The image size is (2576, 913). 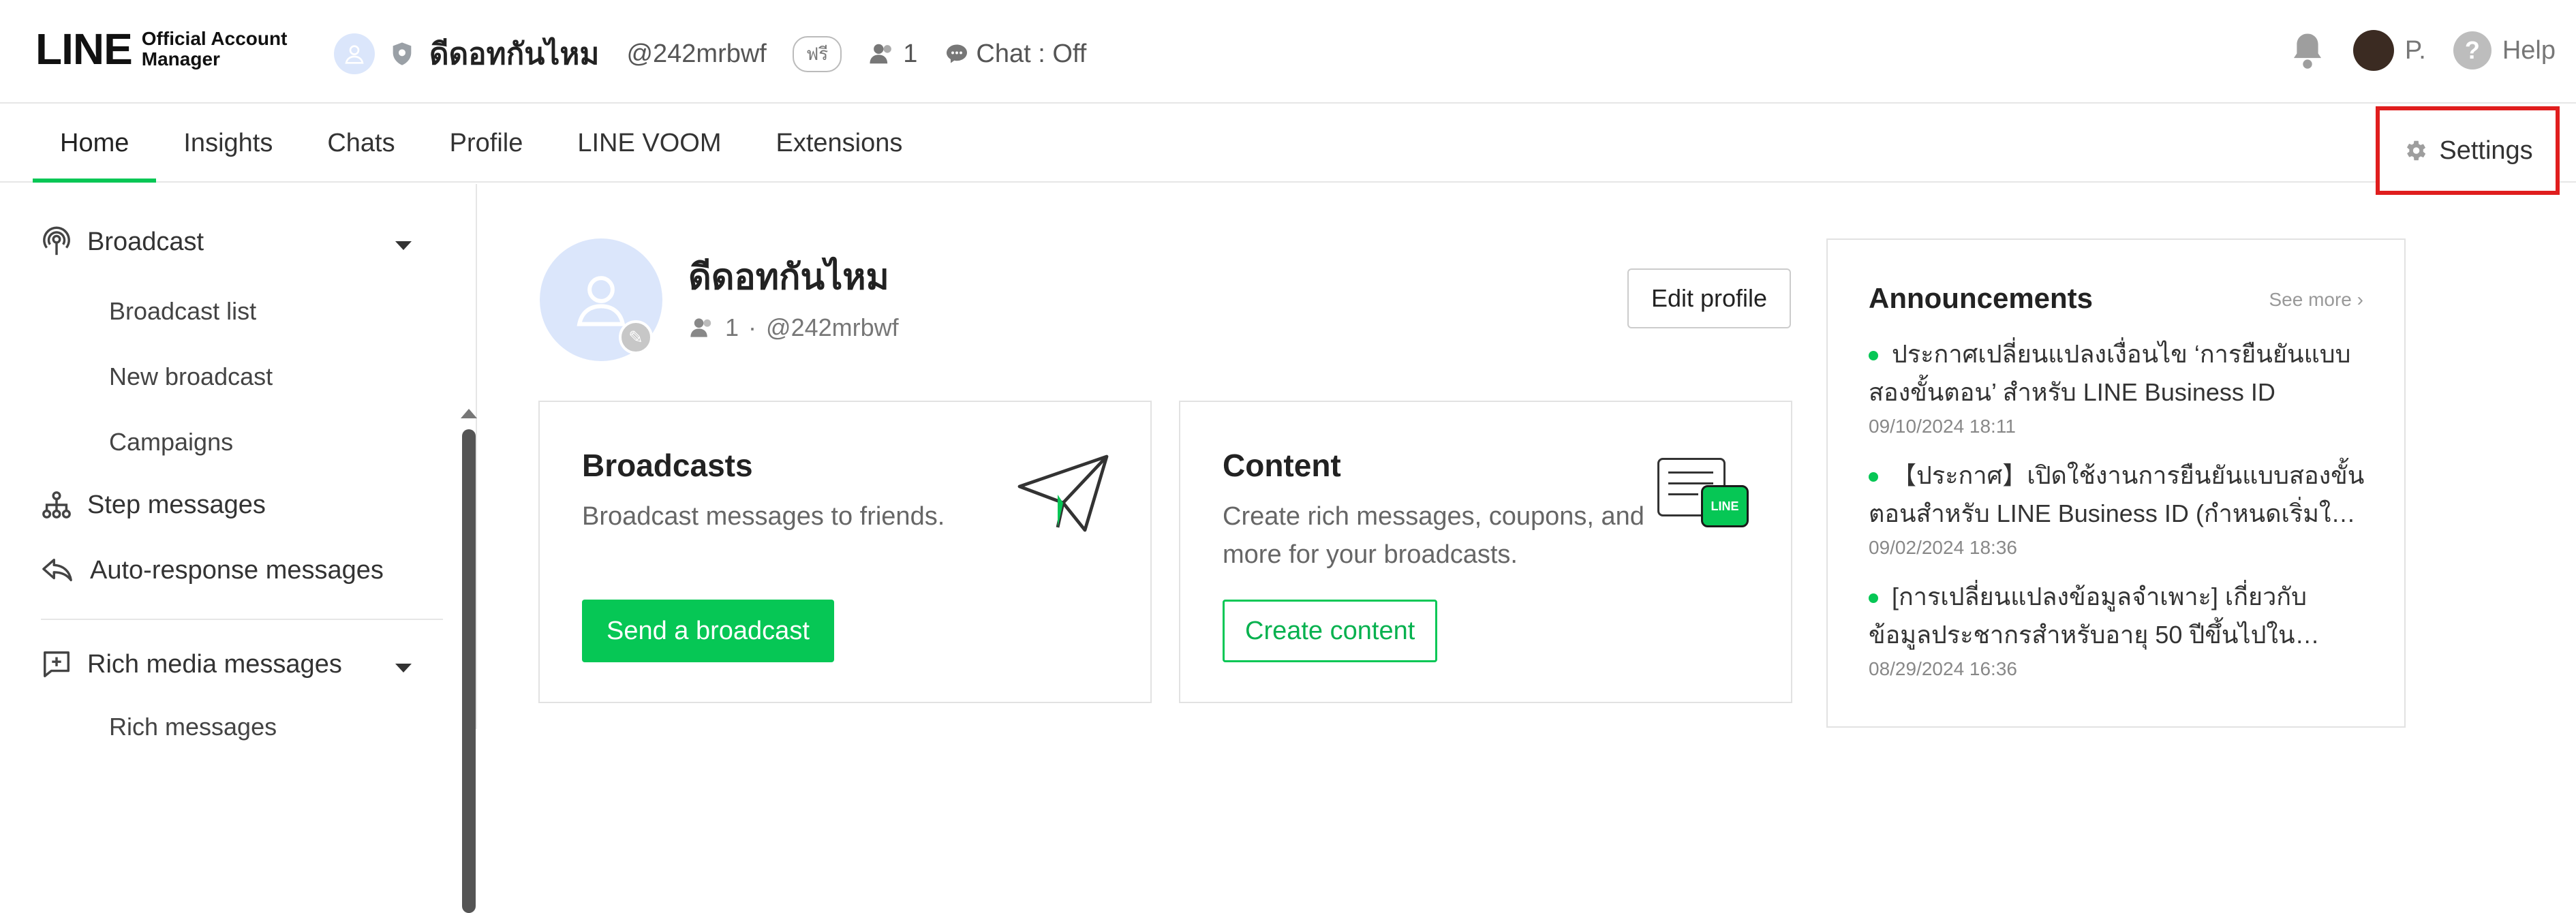 I want to click on header-actions: P. ? Help, so click(x=2422, y=50).